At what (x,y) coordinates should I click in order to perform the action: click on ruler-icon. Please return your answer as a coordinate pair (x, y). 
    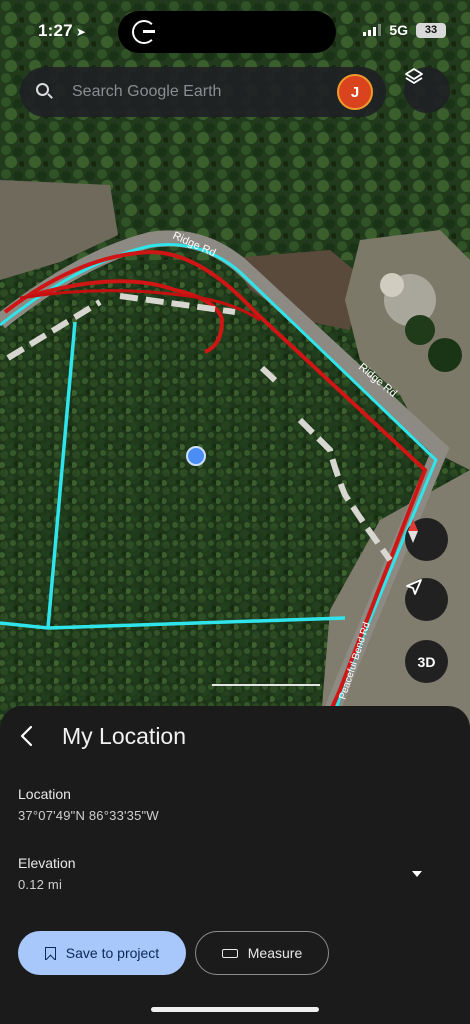
    Looking at the image, I should click on (229, 953).